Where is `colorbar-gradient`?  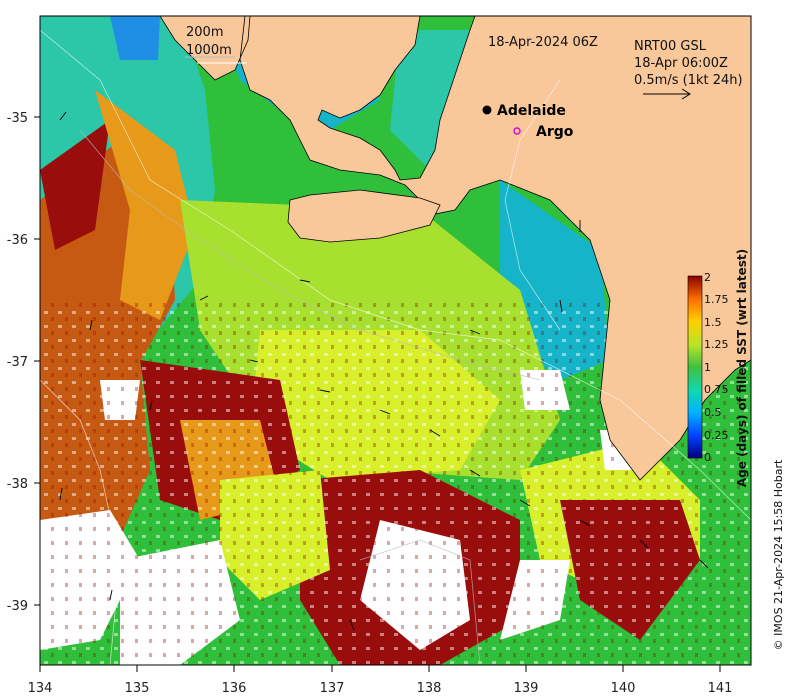 colorbar-gradient is located at coordinates (695, 367).